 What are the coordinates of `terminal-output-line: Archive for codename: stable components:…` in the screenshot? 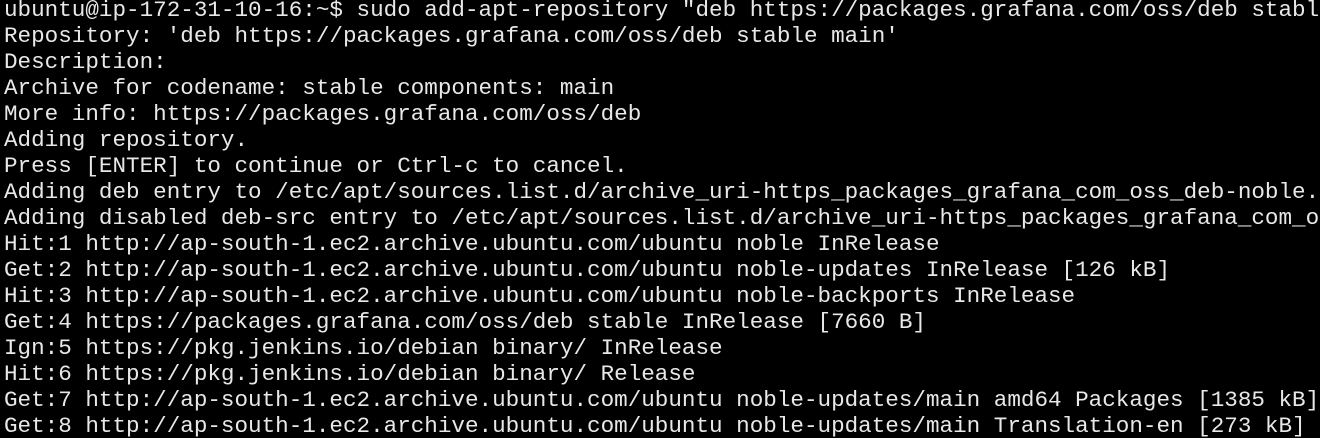 It's located at (309, 88).